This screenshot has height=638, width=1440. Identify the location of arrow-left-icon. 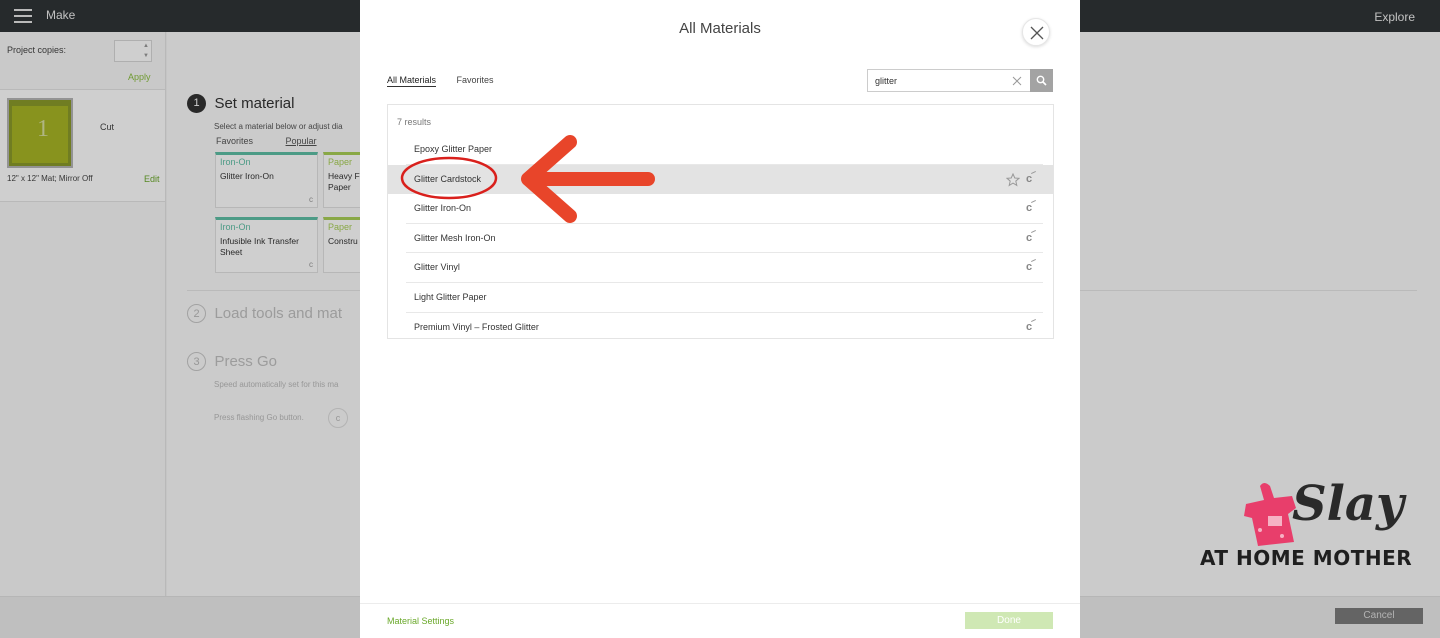
(588, 179).